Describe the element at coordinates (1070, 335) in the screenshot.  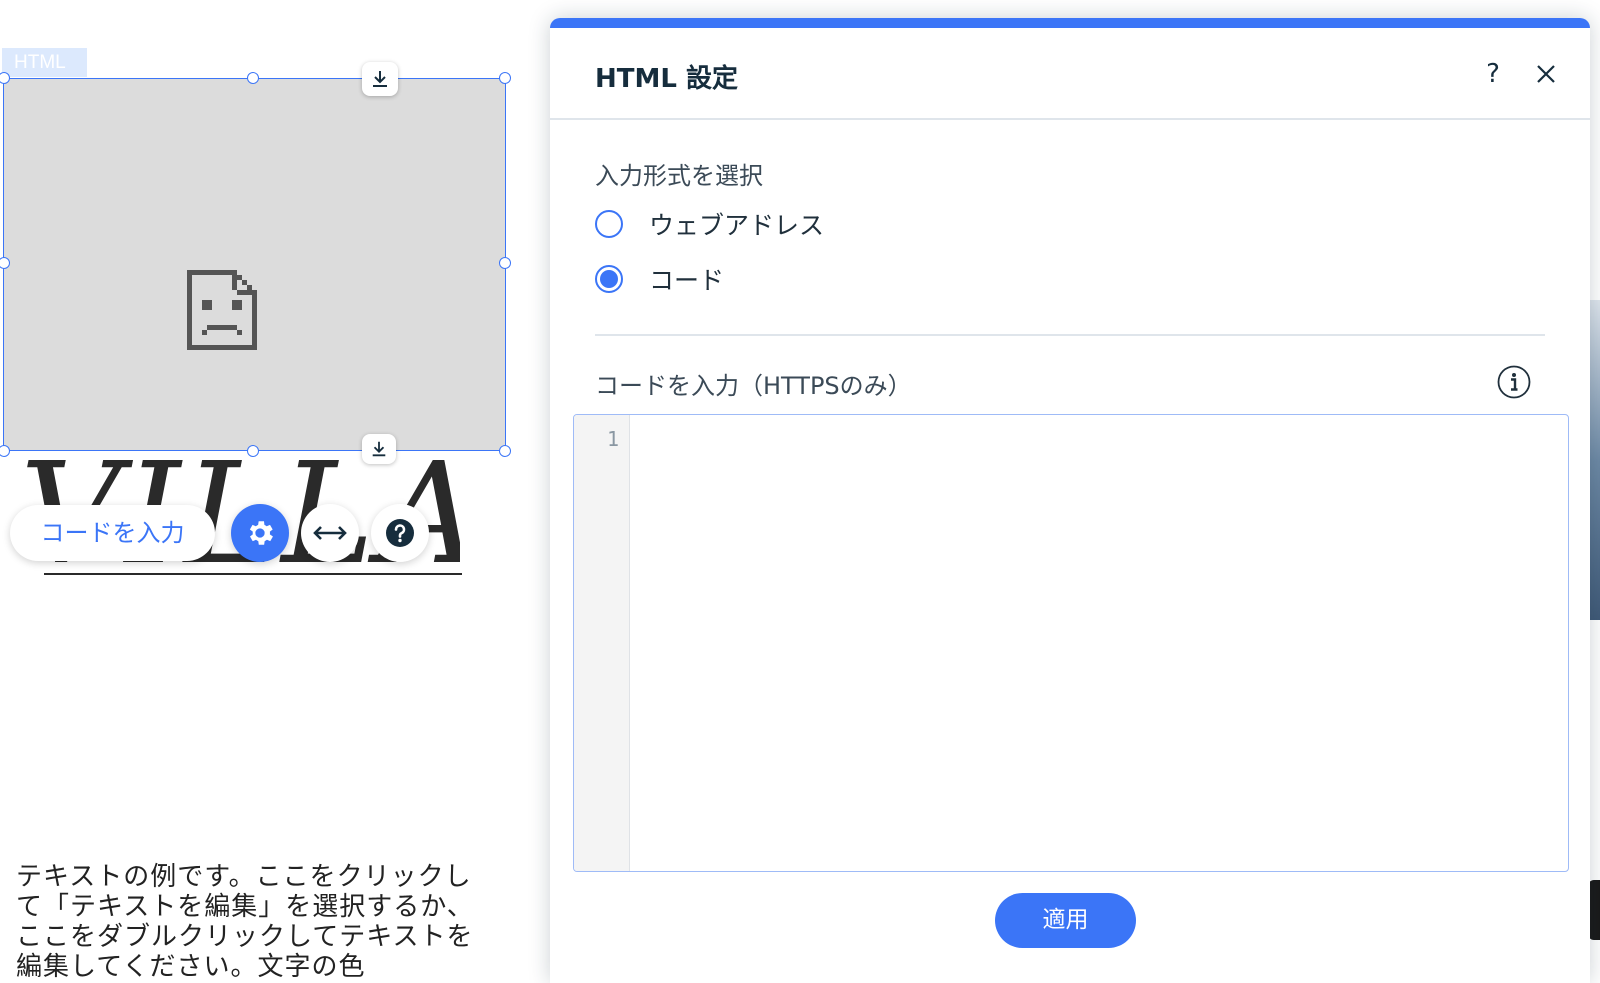
I see `section-divider` at that location.